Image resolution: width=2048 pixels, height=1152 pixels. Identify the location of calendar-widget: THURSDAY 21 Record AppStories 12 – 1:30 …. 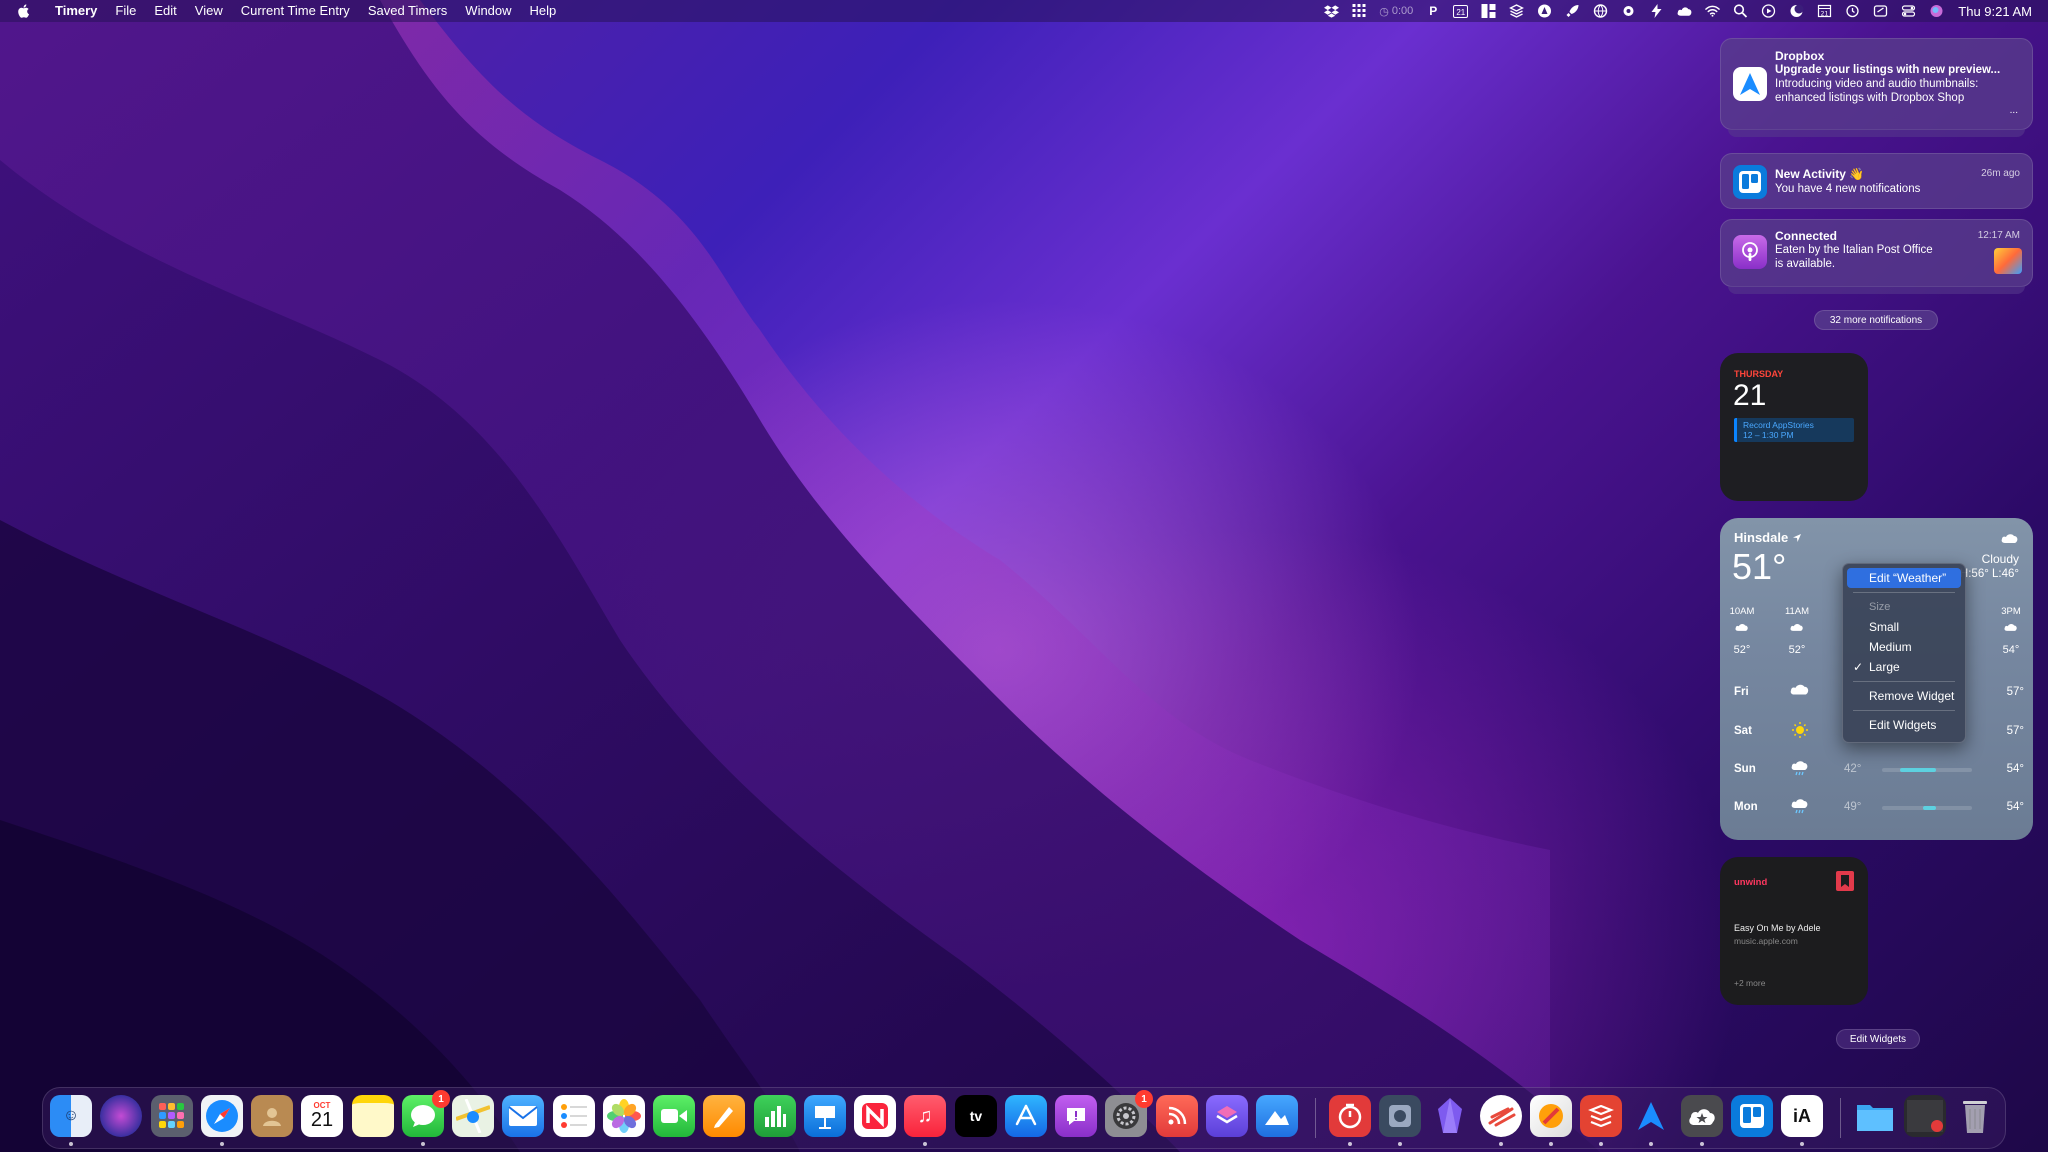
(1794, 427).